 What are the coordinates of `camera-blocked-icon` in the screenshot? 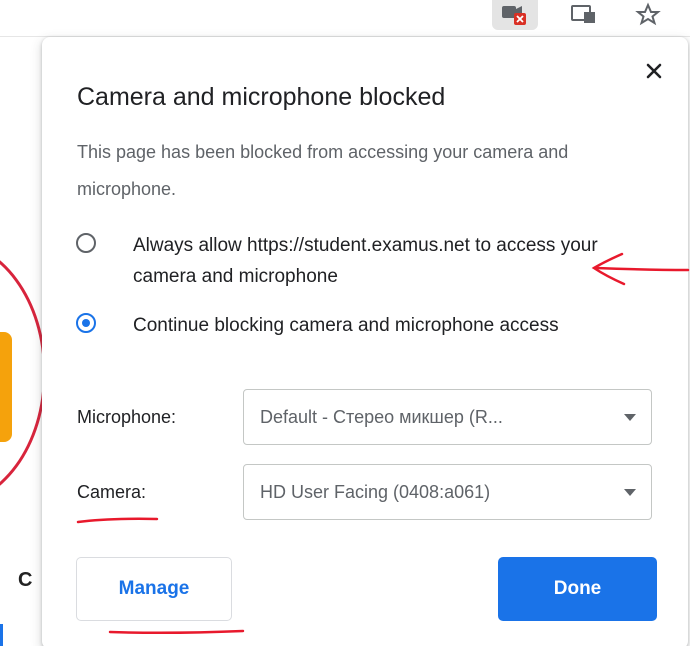 It's located at (515, 15).